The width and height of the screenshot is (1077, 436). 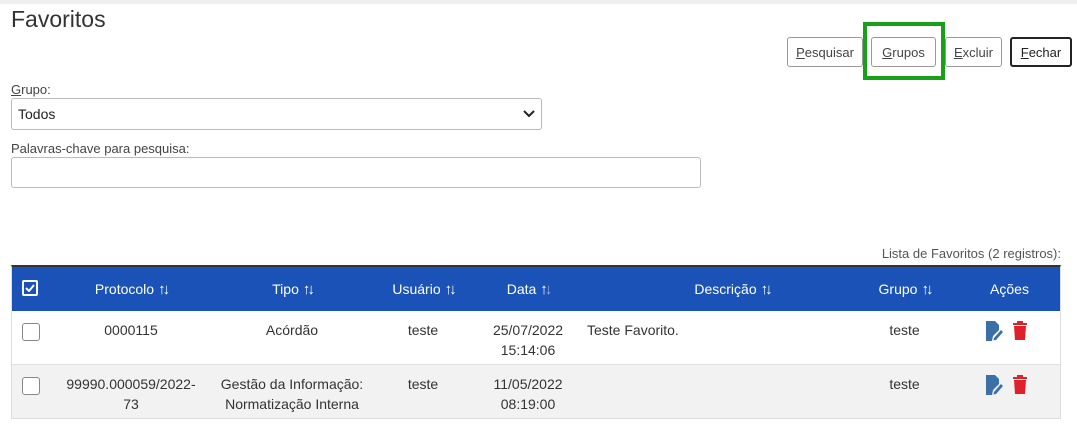 I want to click on header-descricao: Descrição ↑↓, so click(x=732, y=289).